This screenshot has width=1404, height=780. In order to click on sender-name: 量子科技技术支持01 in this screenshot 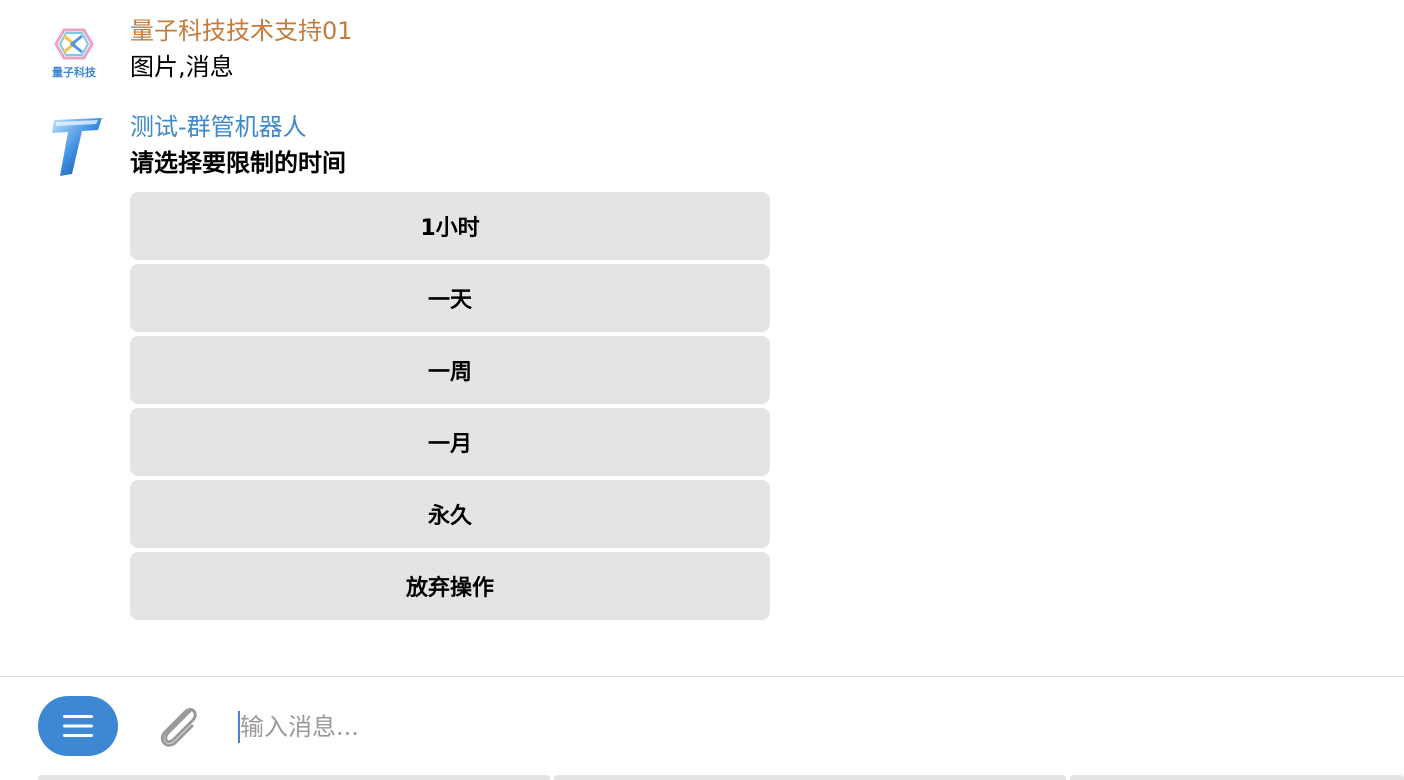, I will do `click(241, 31)`.